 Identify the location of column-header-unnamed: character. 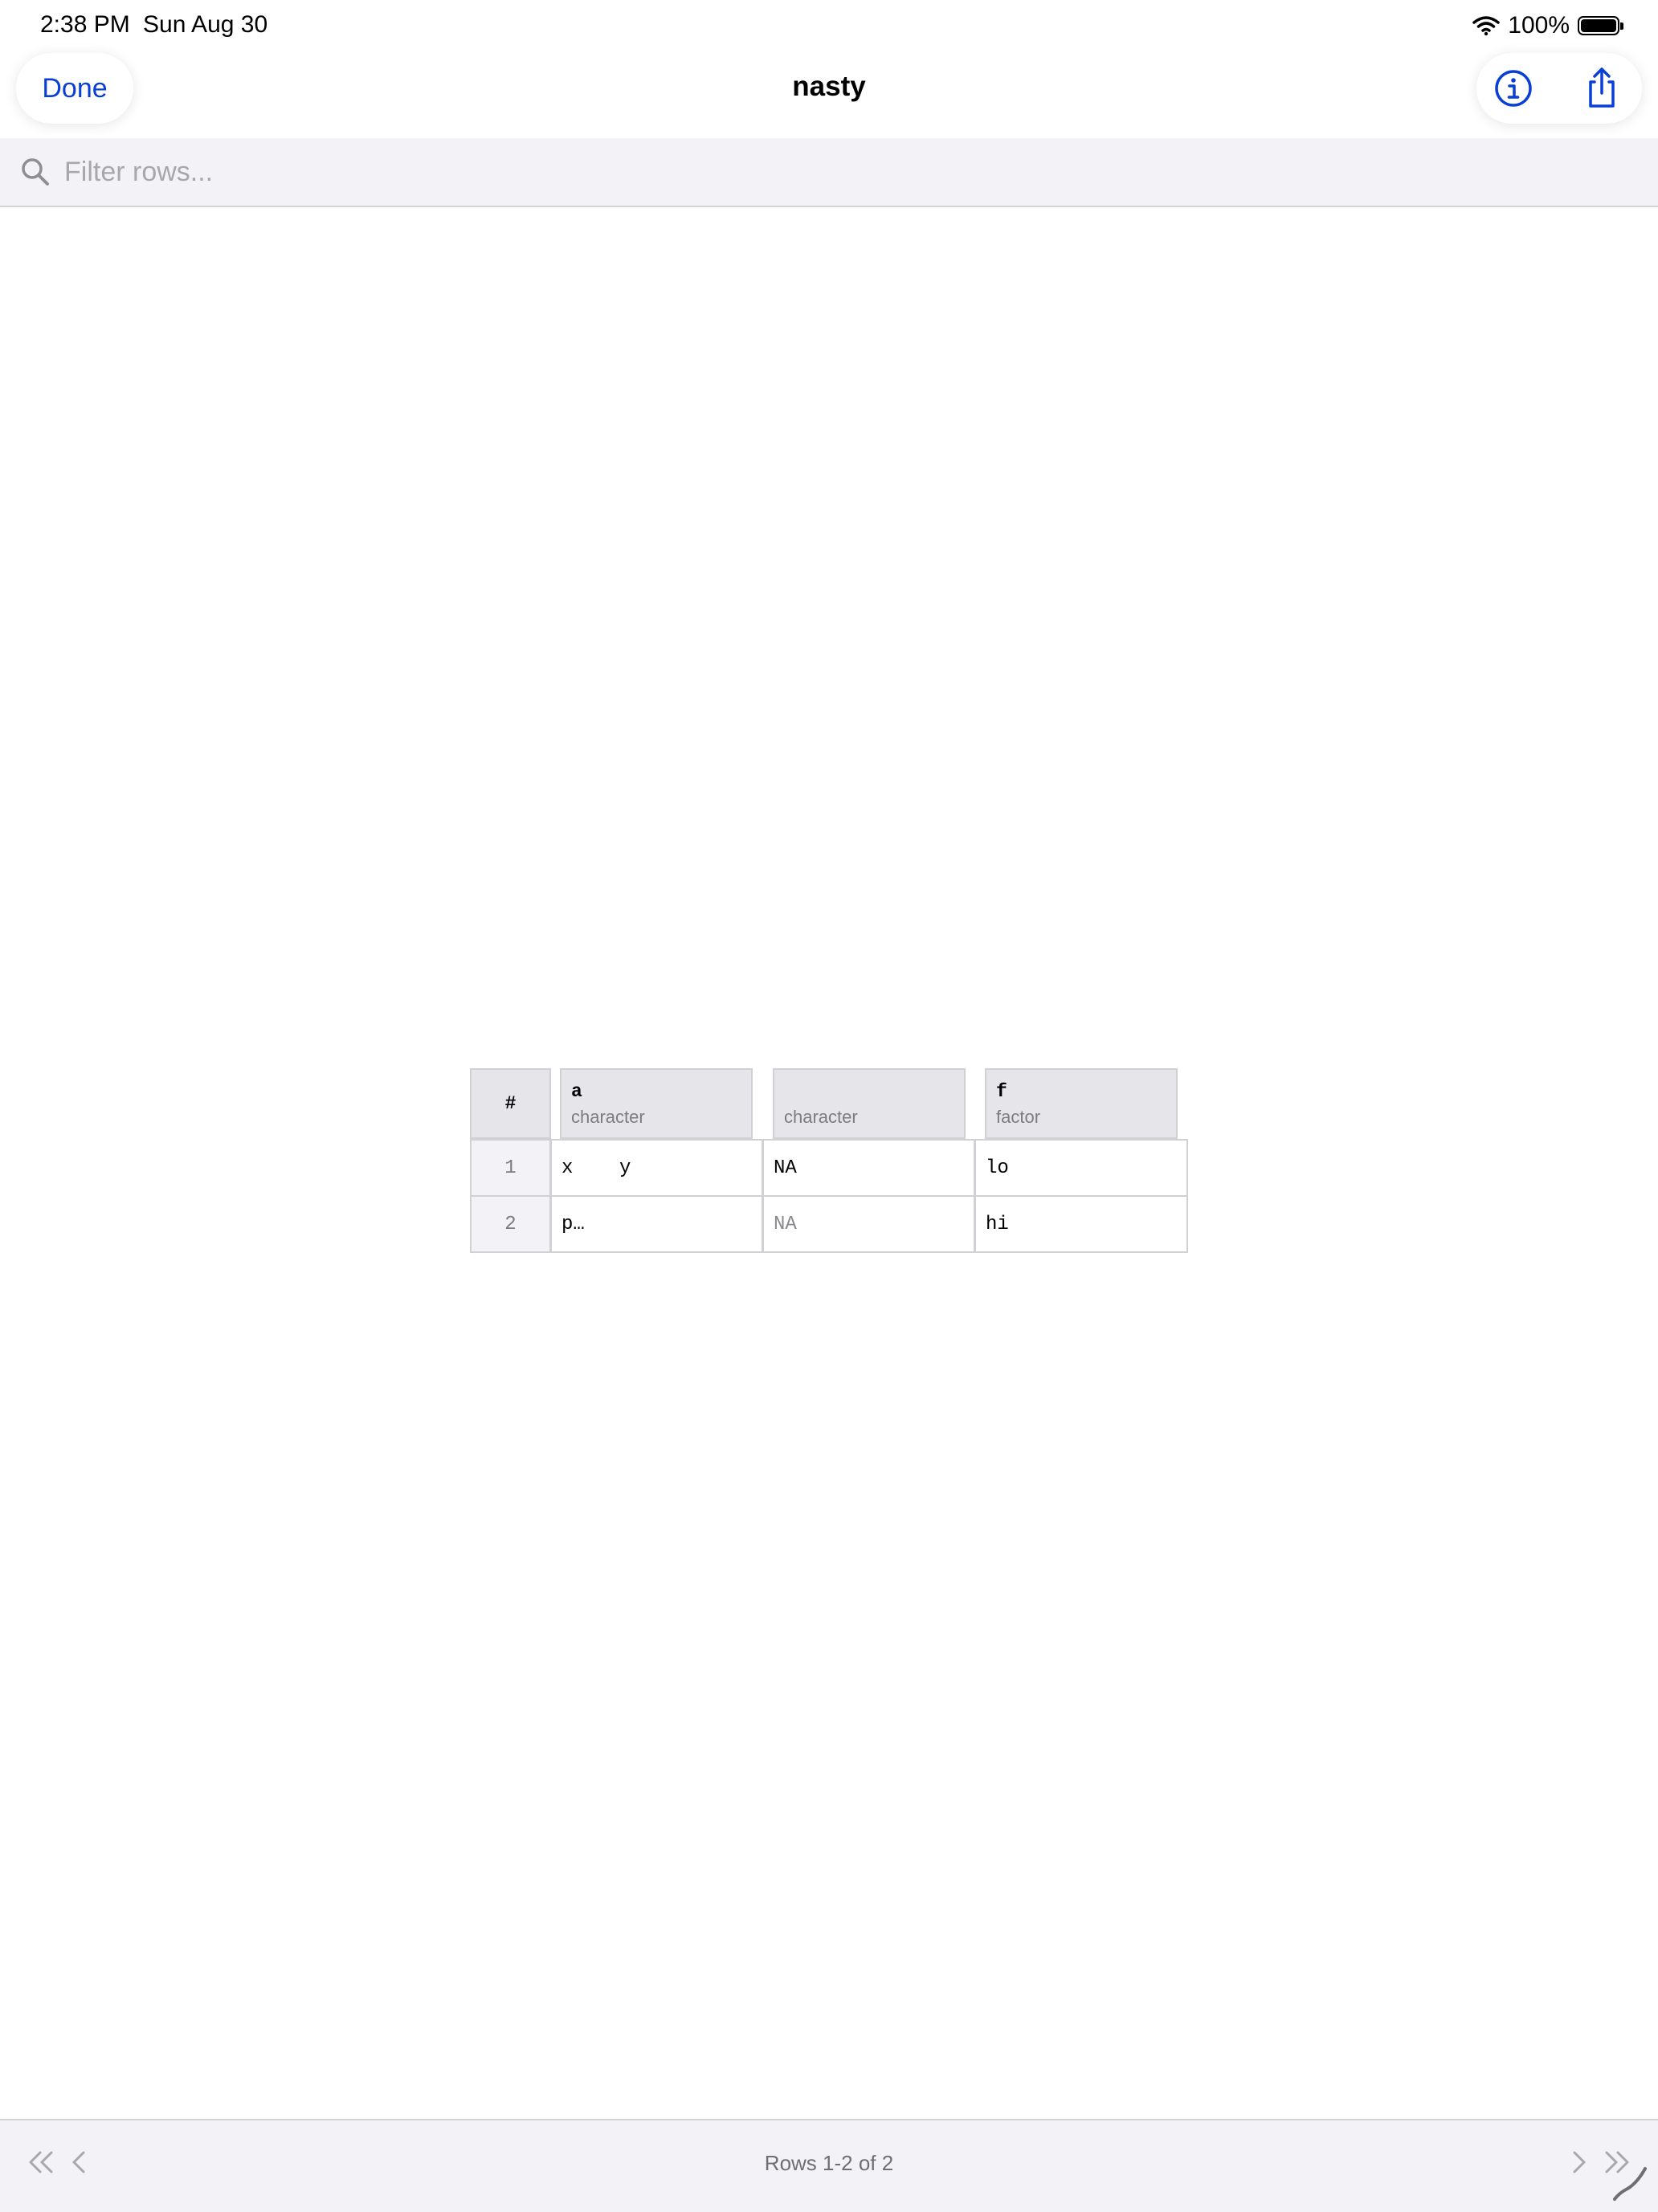
(869, 1103).